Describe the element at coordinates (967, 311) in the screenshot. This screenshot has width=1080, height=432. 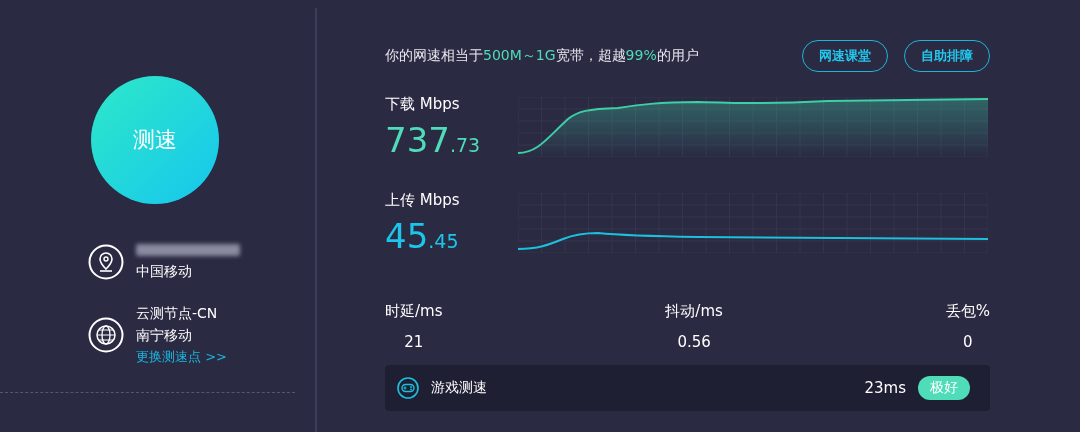
I see `stat-label: 丢包%` at that location.